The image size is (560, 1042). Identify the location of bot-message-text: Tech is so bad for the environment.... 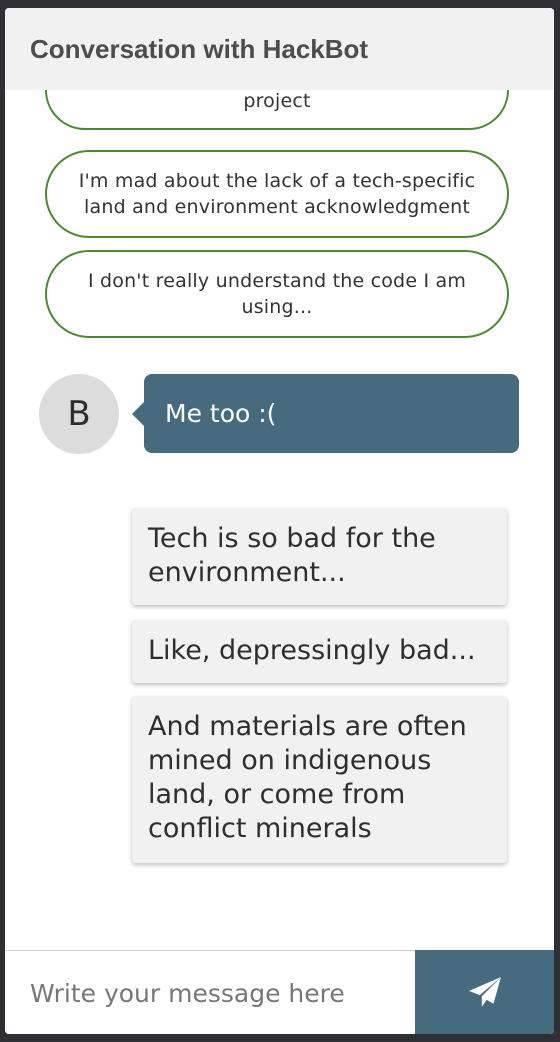
(292, 555).